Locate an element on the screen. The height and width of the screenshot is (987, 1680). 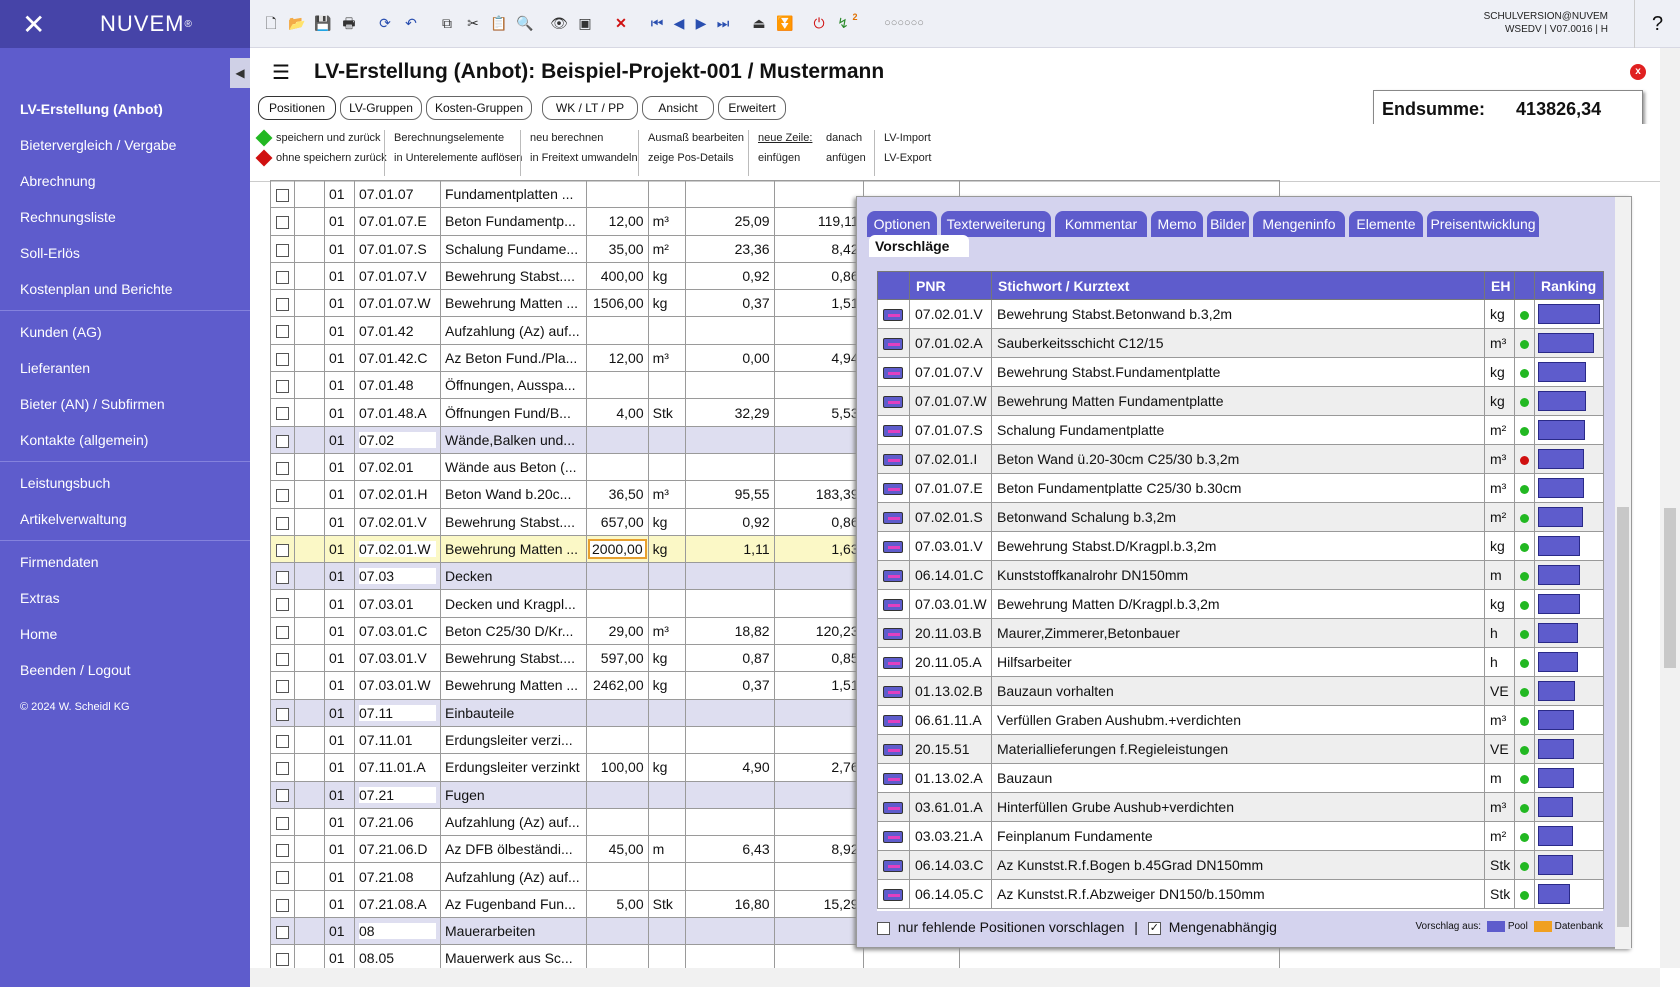
unit-price-cell: 1,11 is located at coordinates (729, 549).